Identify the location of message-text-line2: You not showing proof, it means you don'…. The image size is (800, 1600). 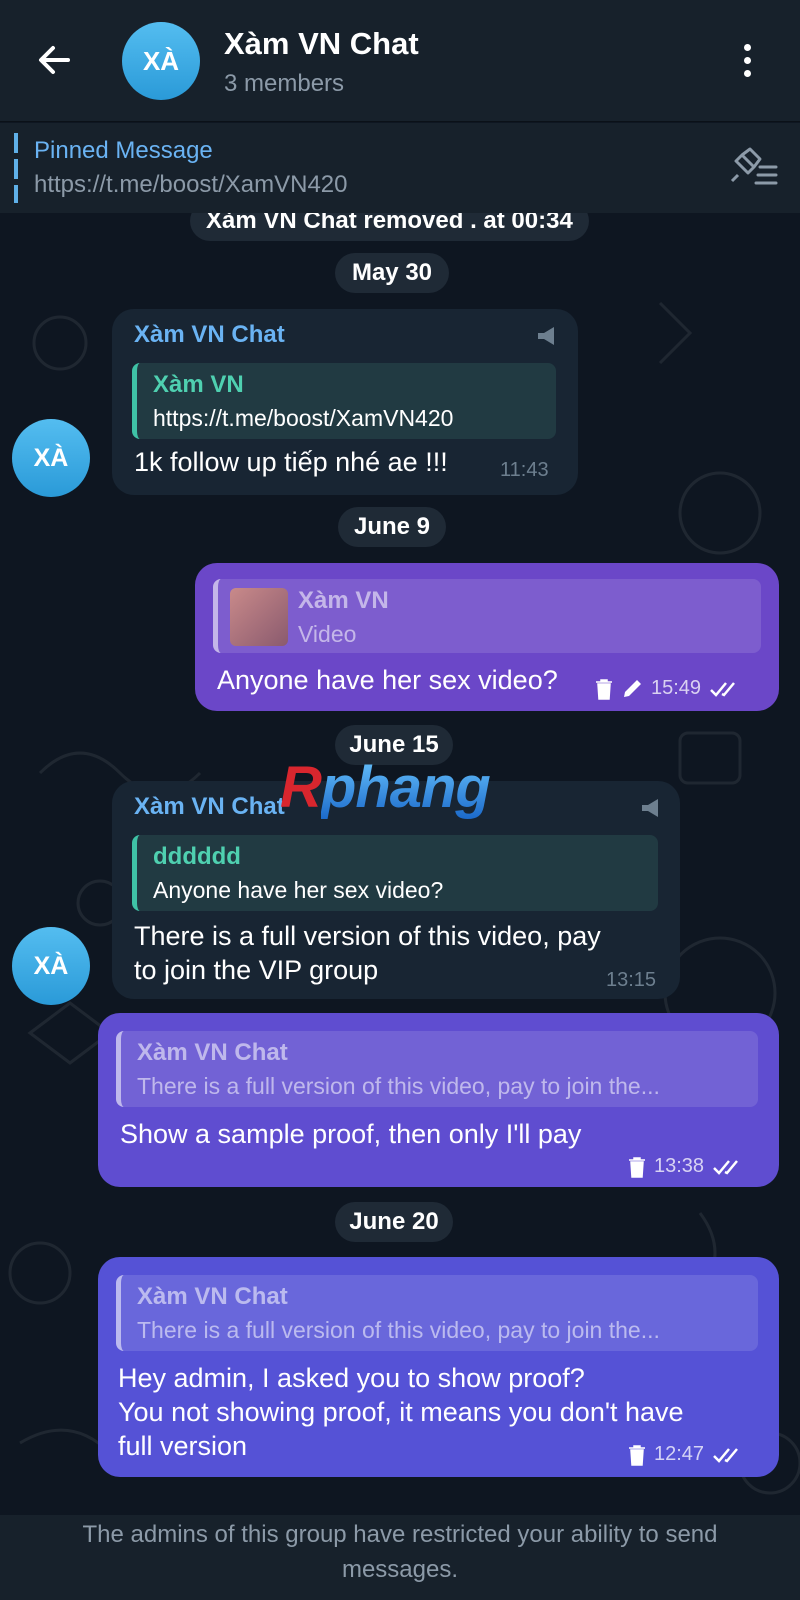
(401, 1412).